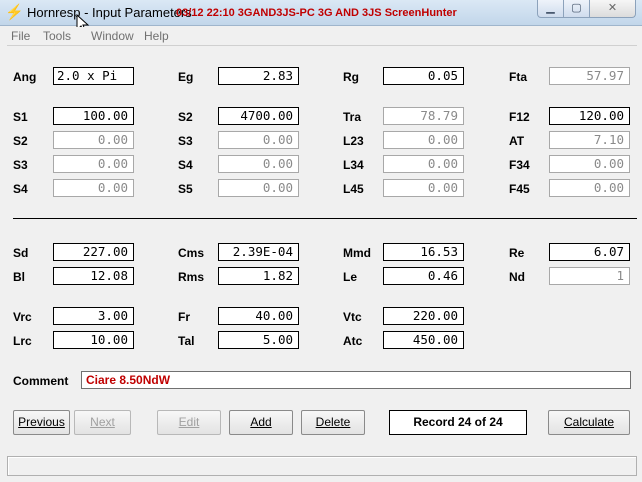  Describe the element at coordinates (20, 117) in the screenshot. I see `label-s1: S1` at that location.